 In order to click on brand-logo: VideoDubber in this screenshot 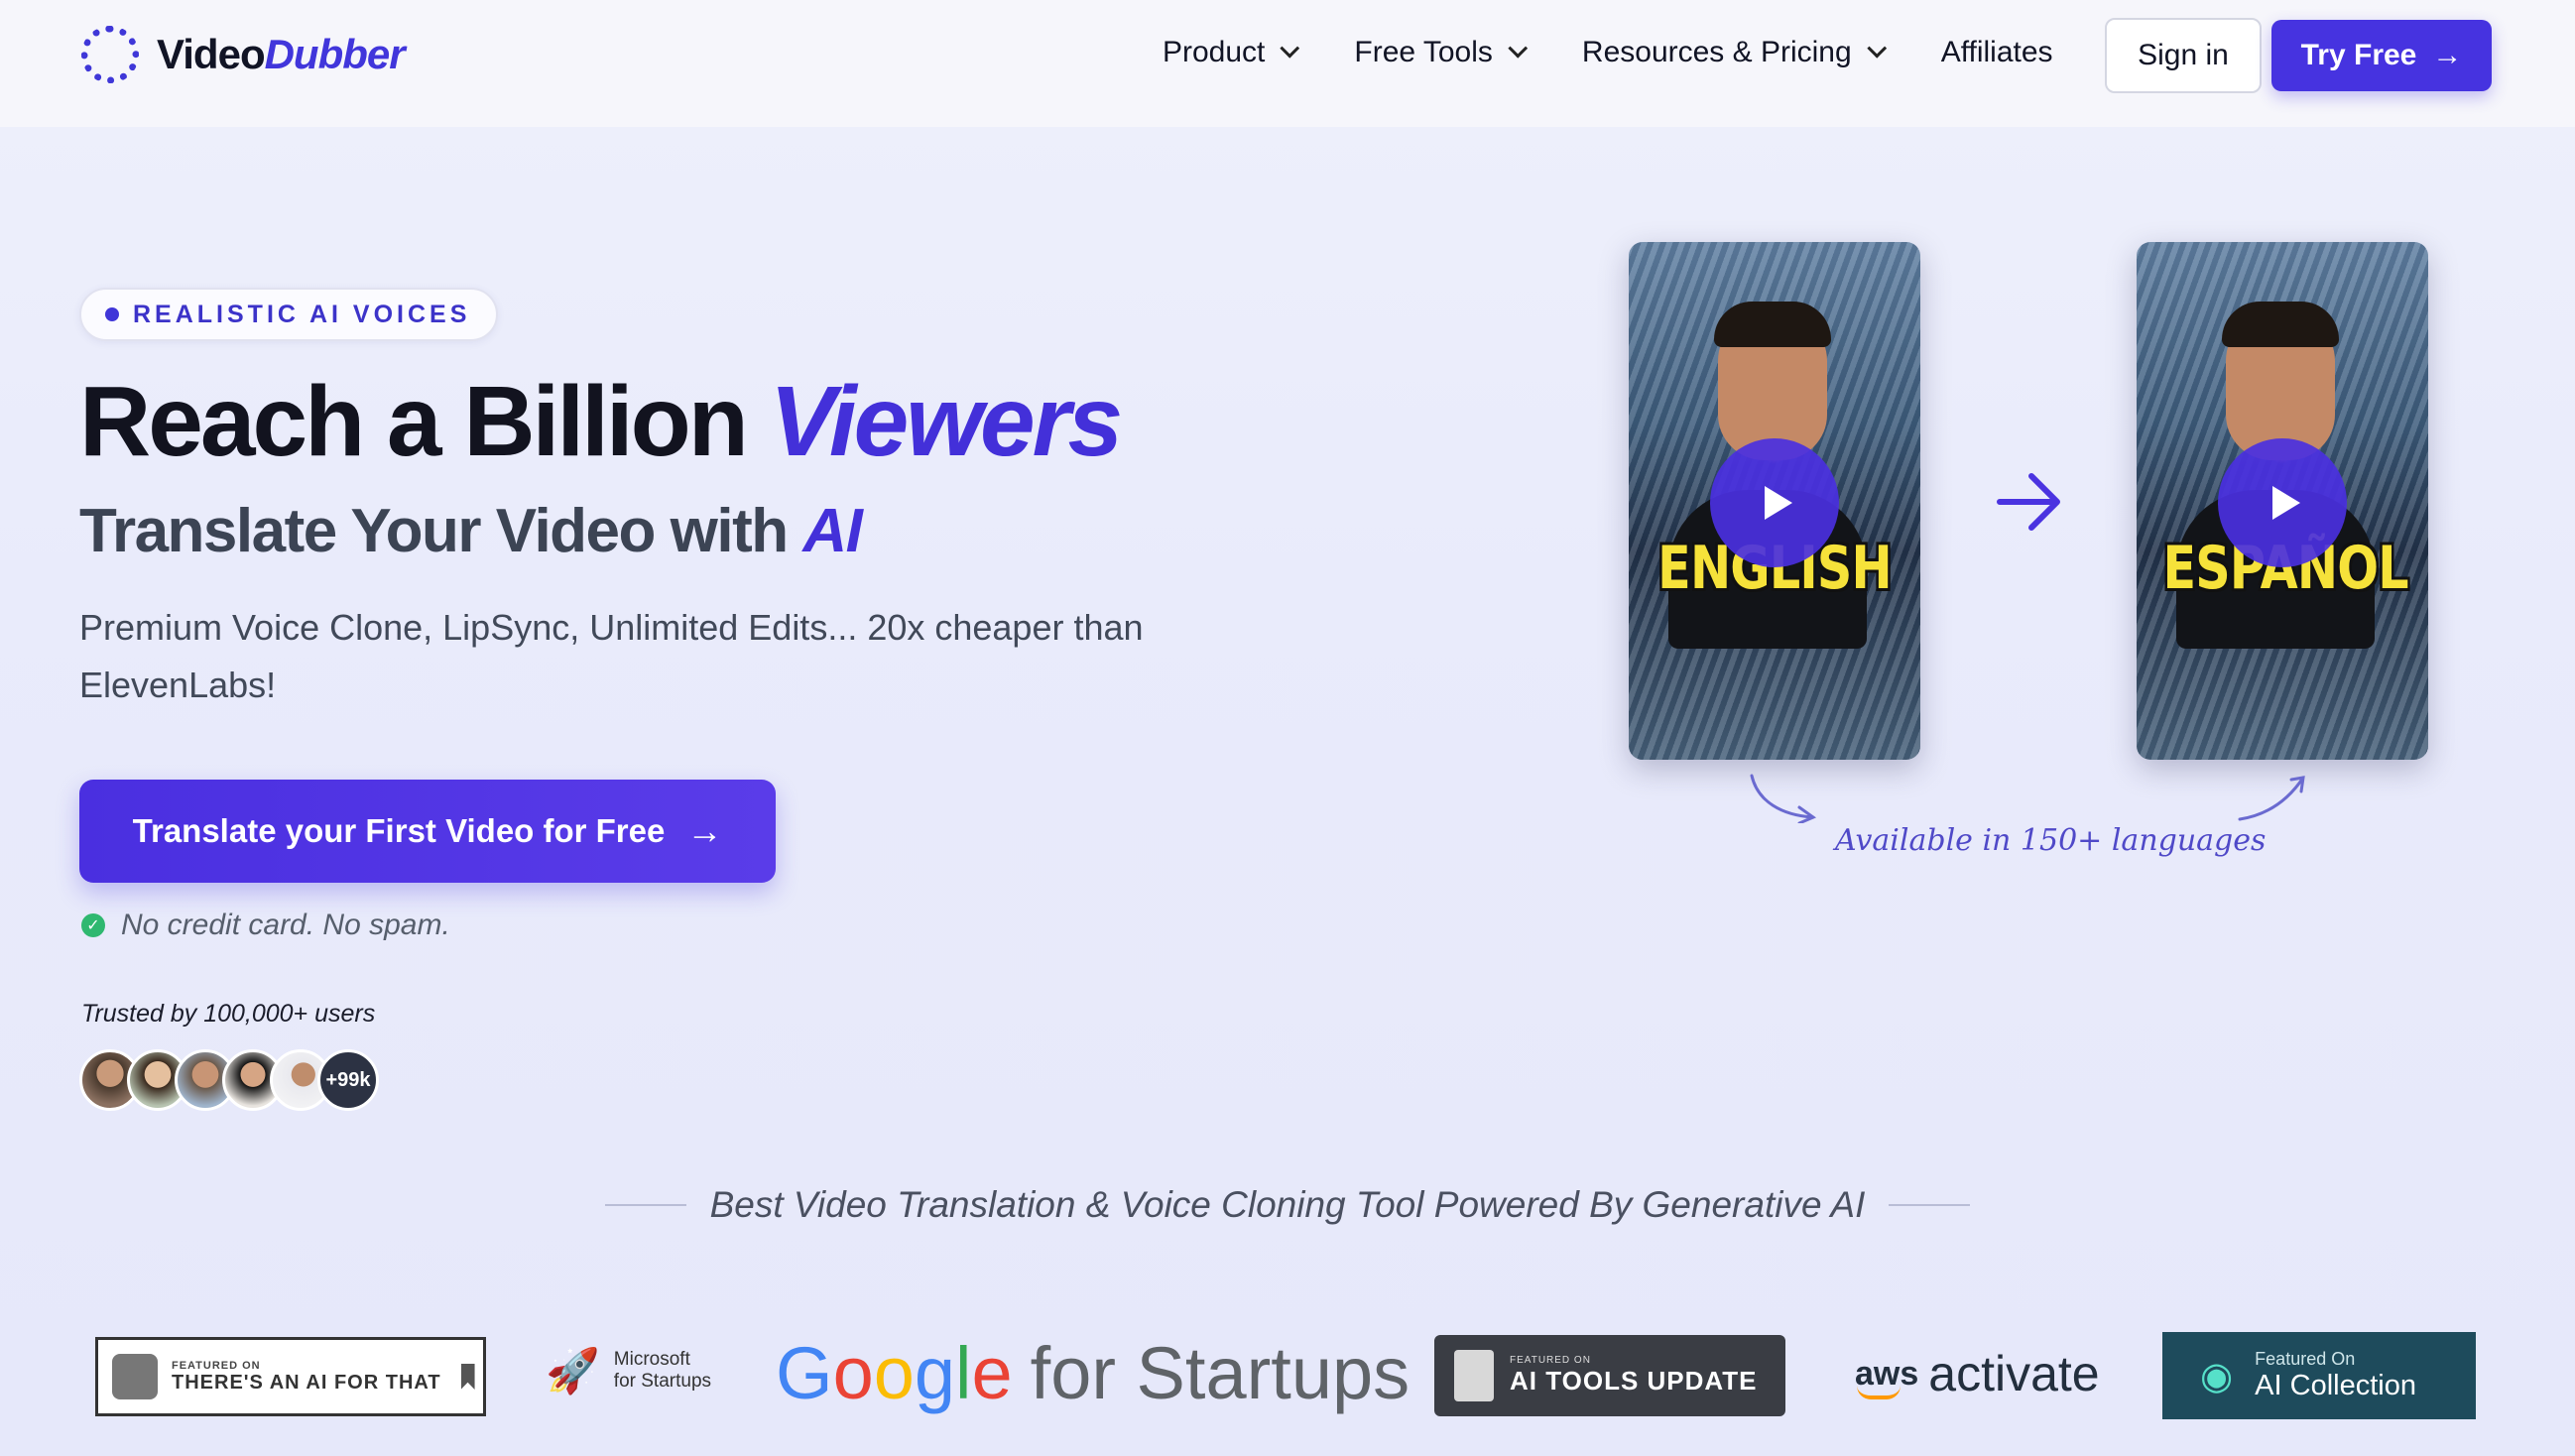, I will do `click(243, 54)`.